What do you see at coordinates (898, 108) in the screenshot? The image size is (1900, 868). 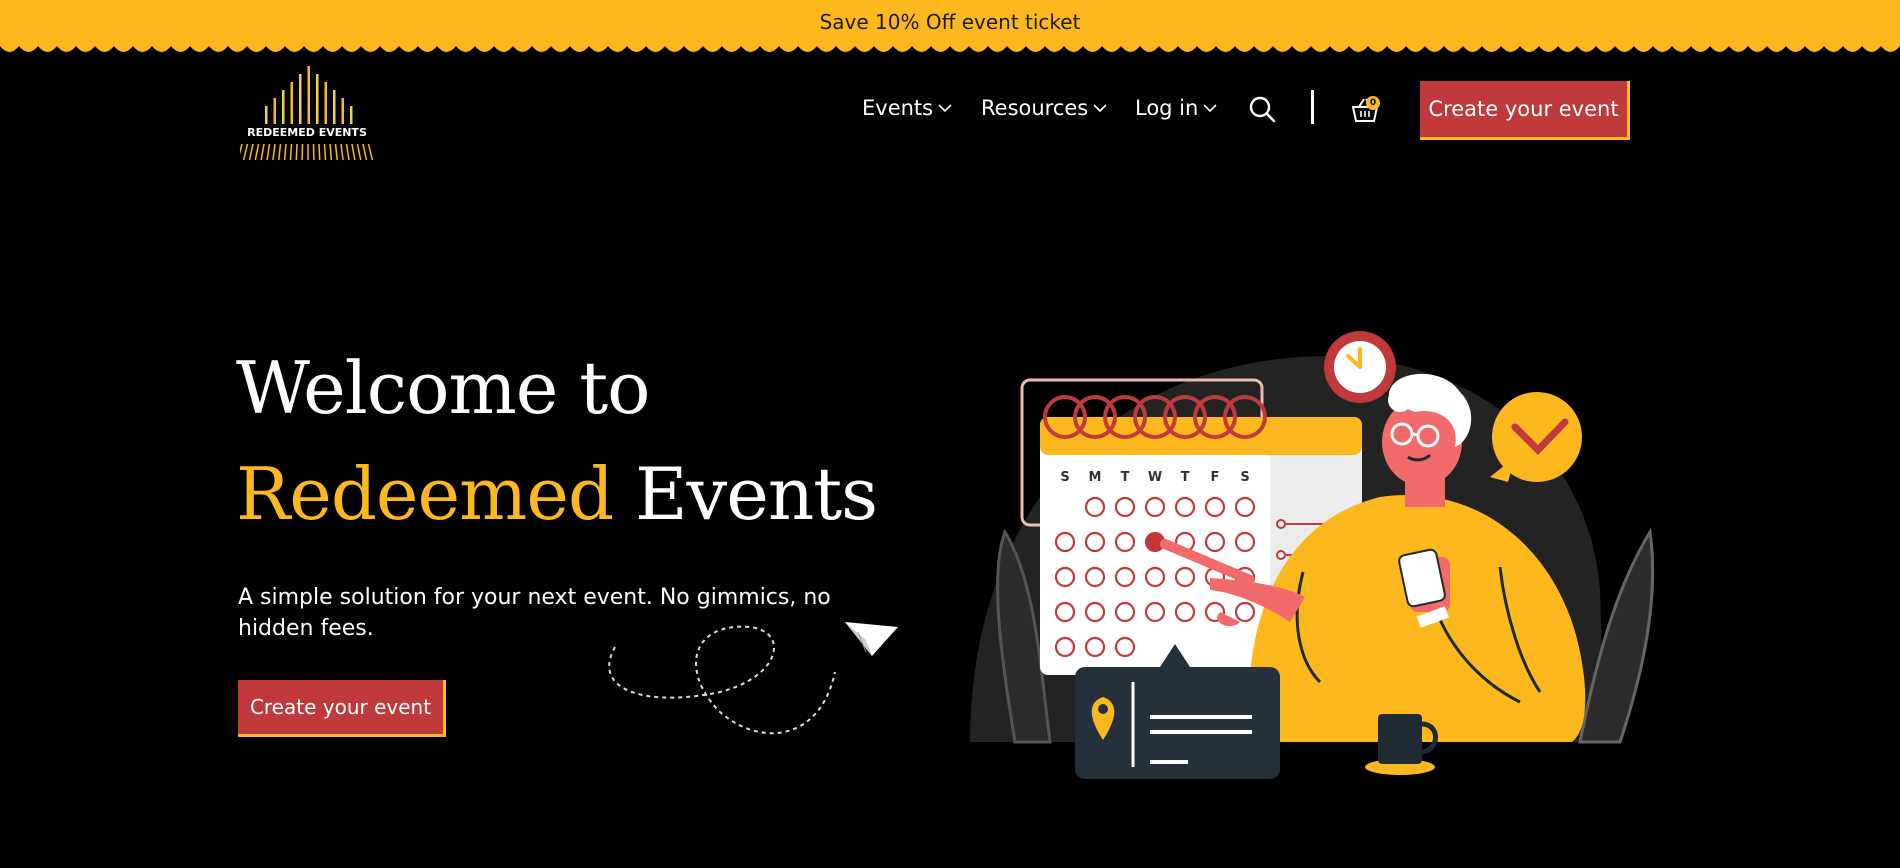 I see `nav-events-label: Events` at bounding box center [898, 108].